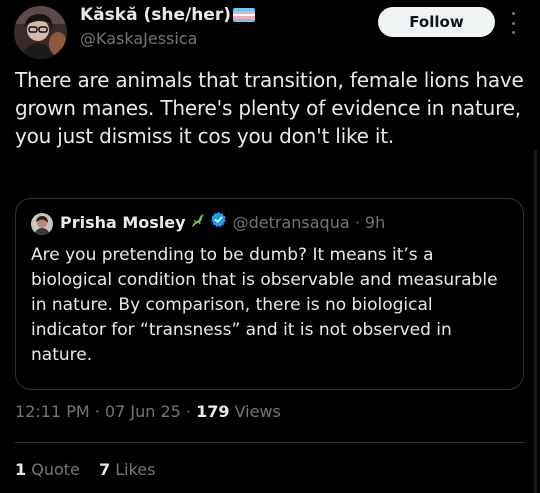  What do you see at coordinates (40, 32) in the screenshot?
I see `author-avatar` at bounding box center [40, 32].